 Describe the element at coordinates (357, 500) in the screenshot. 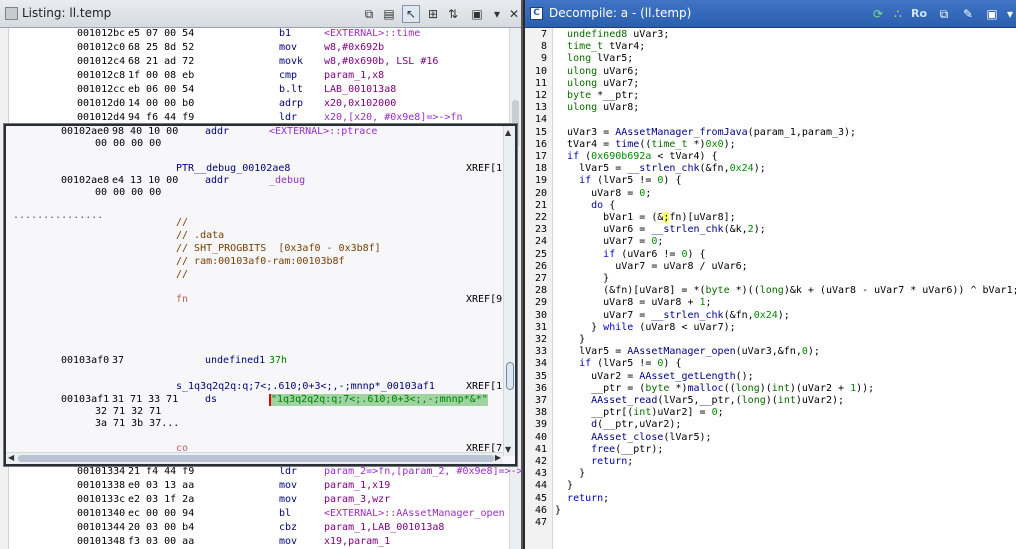

I see `row-operands: param_3,wzr` at that location.